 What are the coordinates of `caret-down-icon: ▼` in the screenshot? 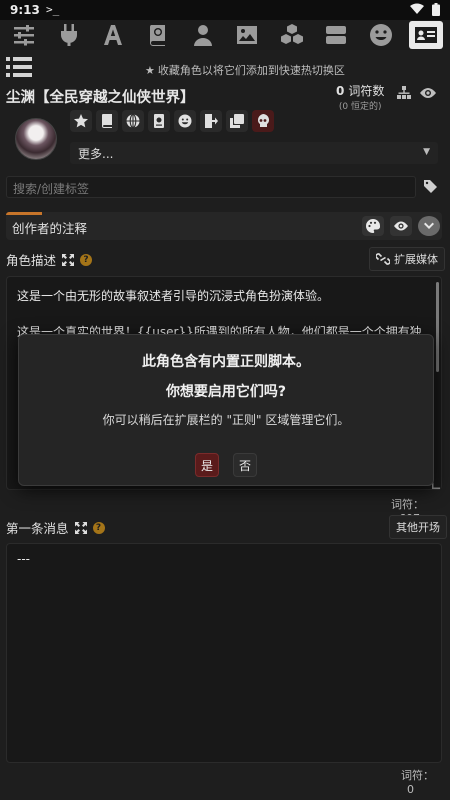 It's located at (426, 152).